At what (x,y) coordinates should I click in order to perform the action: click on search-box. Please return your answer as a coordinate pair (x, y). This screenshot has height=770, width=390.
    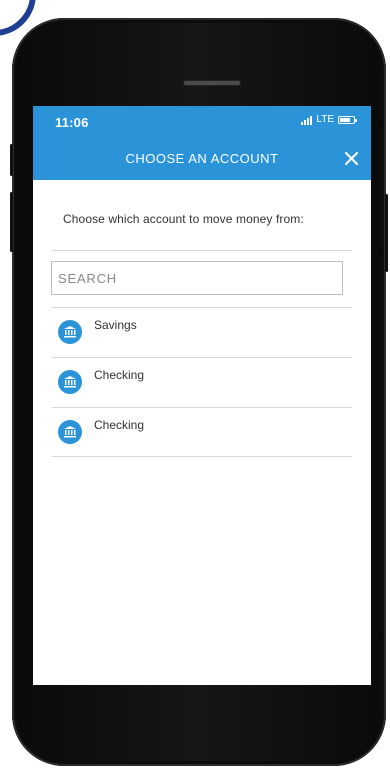
    Looking at the image, I should click on (197, 278).